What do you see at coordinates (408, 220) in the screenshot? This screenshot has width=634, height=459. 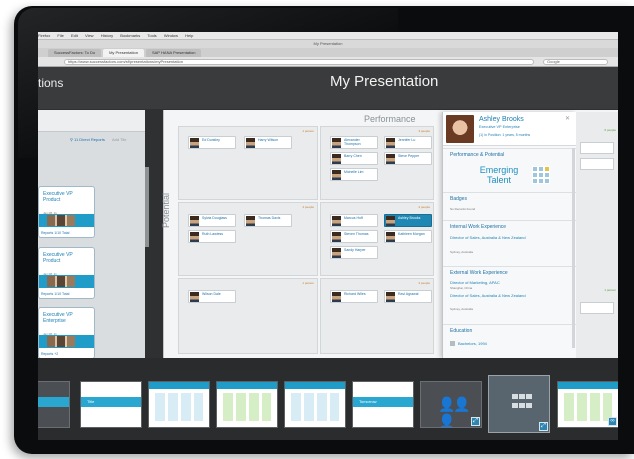 I see `person-card-selected: Ashley Brooks` at bounding box center [408, 220].